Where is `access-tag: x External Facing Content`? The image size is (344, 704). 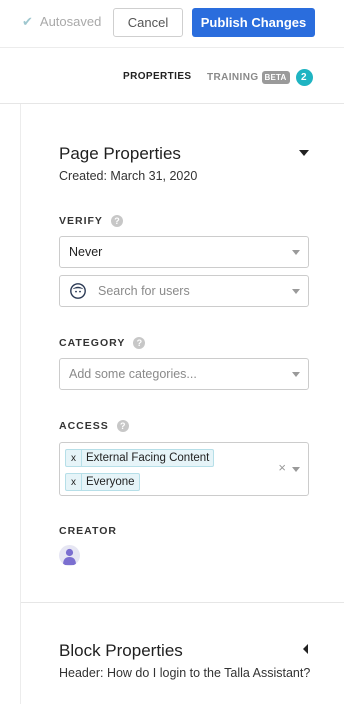 access-tag: x External Facing Content is located at coordinates (140, 458).